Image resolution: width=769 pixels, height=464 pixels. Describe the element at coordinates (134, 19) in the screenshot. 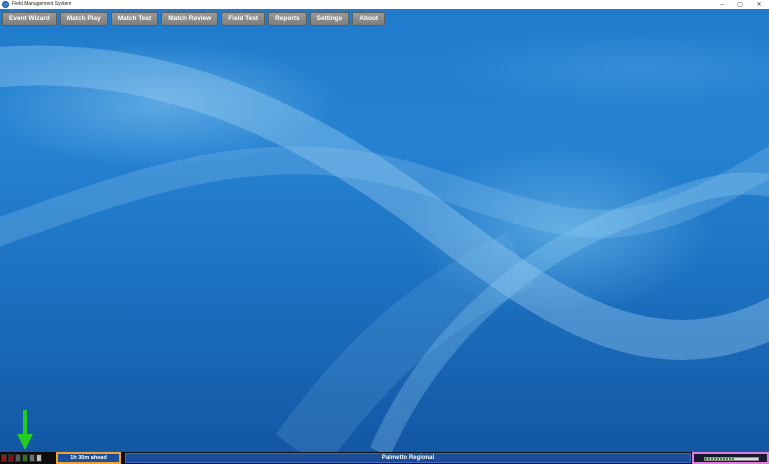

I see `match-test-button: Match Test` at that location.